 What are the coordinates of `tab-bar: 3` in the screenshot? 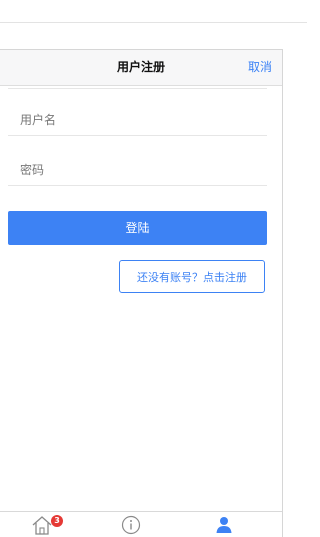 It's located at (141, 524).